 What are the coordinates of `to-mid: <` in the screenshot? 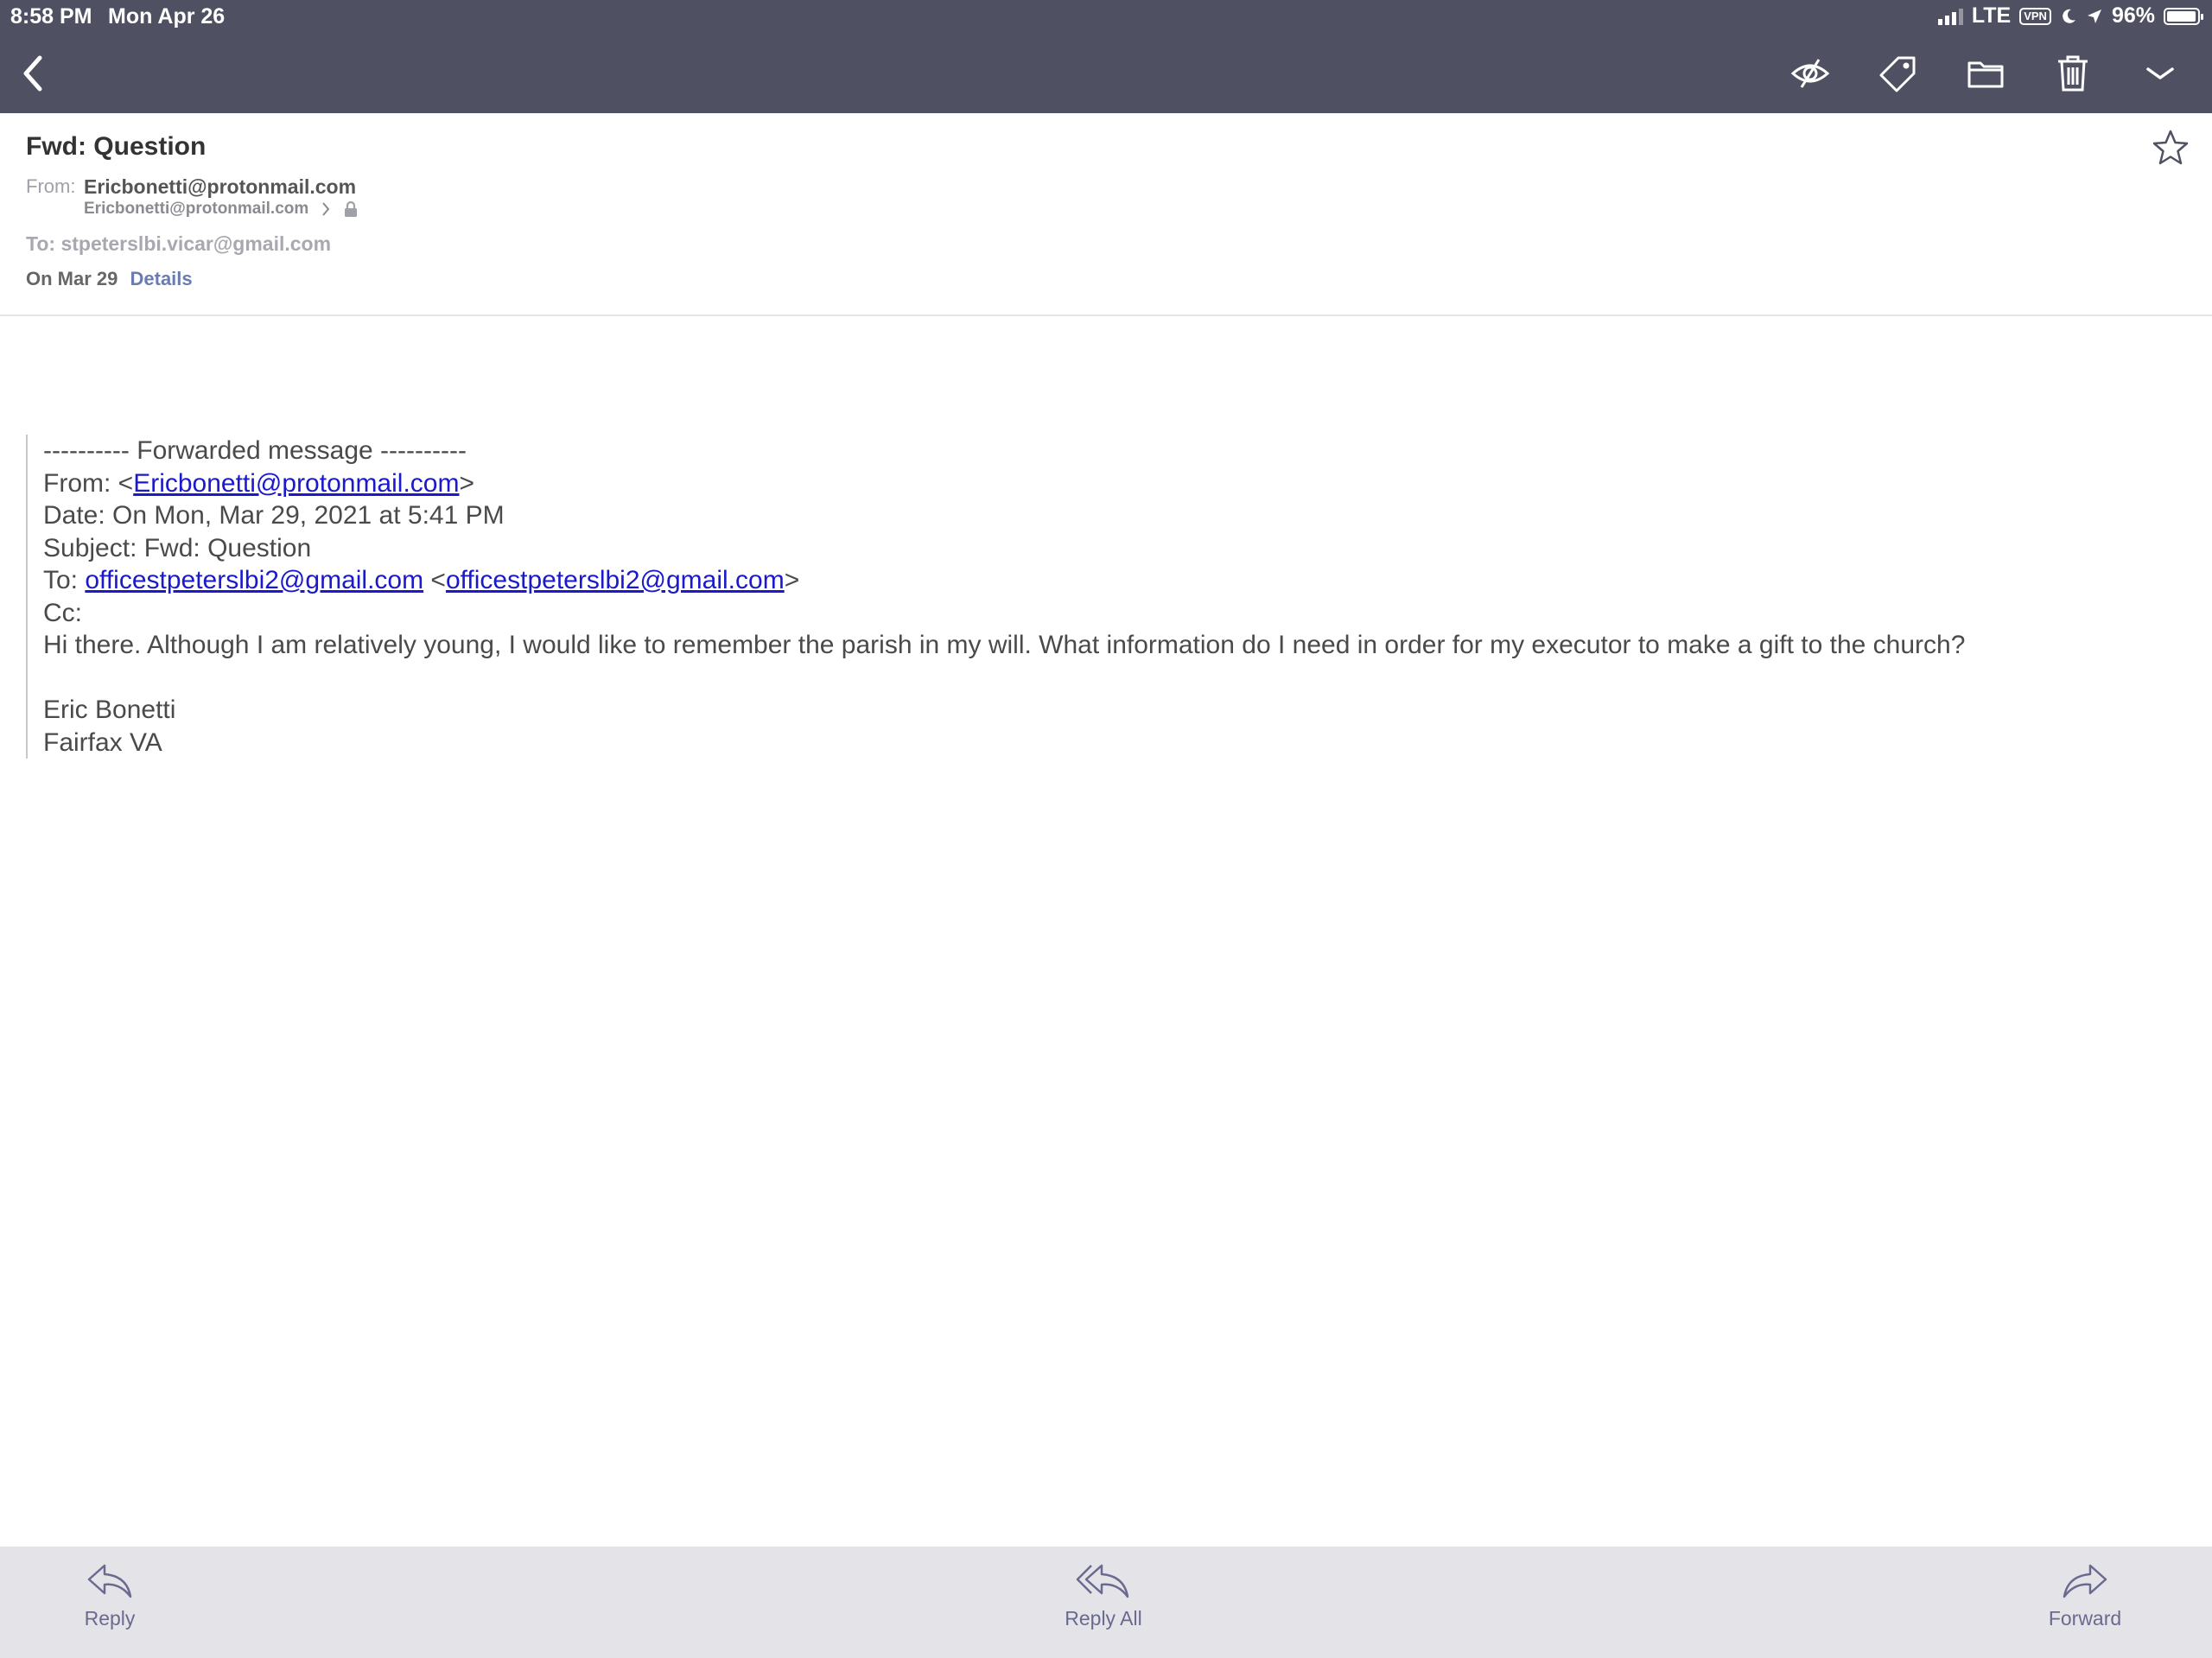 It's located at (434, 580).